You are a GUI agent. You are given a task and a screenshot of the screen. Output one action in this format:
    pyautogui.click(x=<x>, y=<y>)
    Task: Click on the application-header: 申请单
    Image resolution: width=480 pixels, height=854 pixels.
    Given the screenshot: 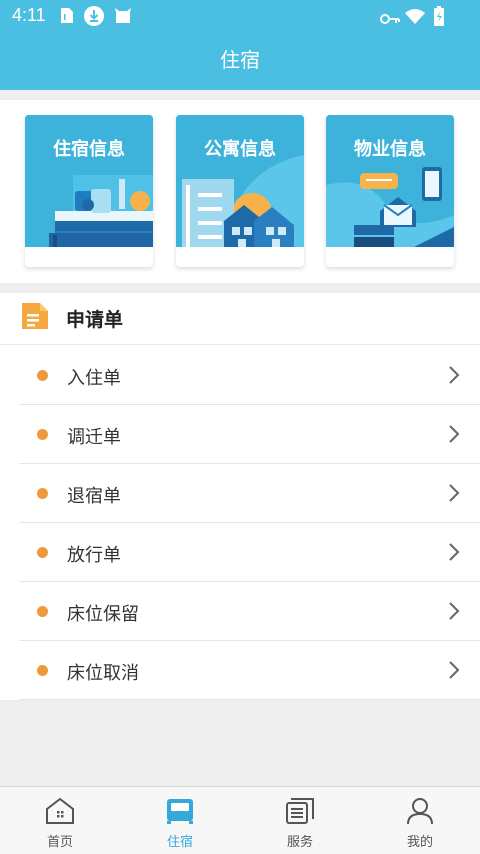 What is the action you would take?
    pyautogui.click(x=240, y=319)
    